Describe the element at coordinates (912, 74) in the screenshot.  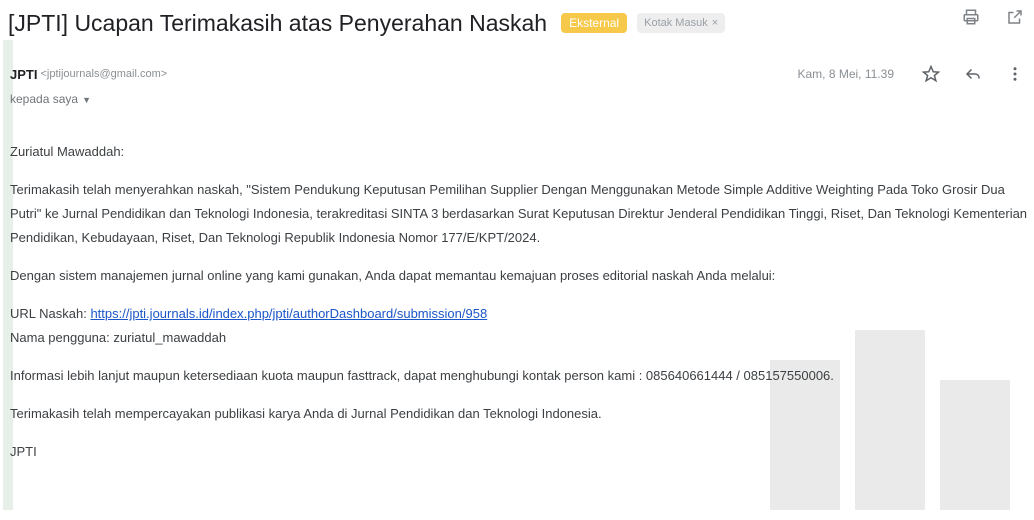
I see `message-meta: Kam, 8 Mei, 11.39` at that location.